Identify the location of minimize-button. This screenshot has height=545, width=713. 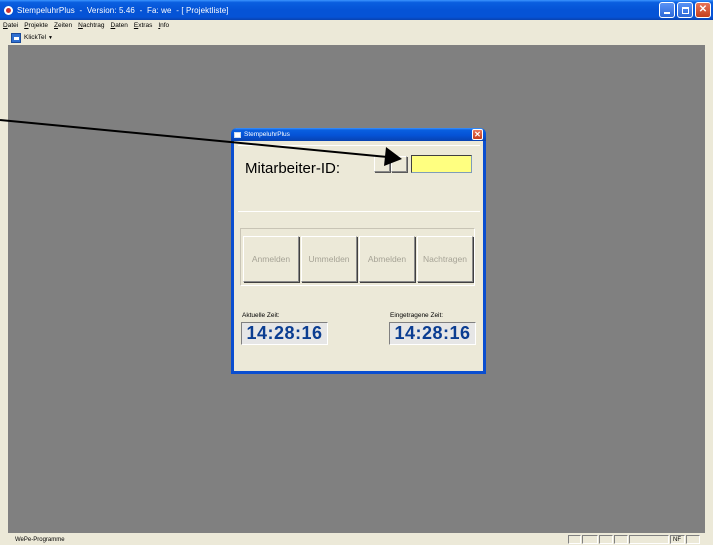
(667, 10).